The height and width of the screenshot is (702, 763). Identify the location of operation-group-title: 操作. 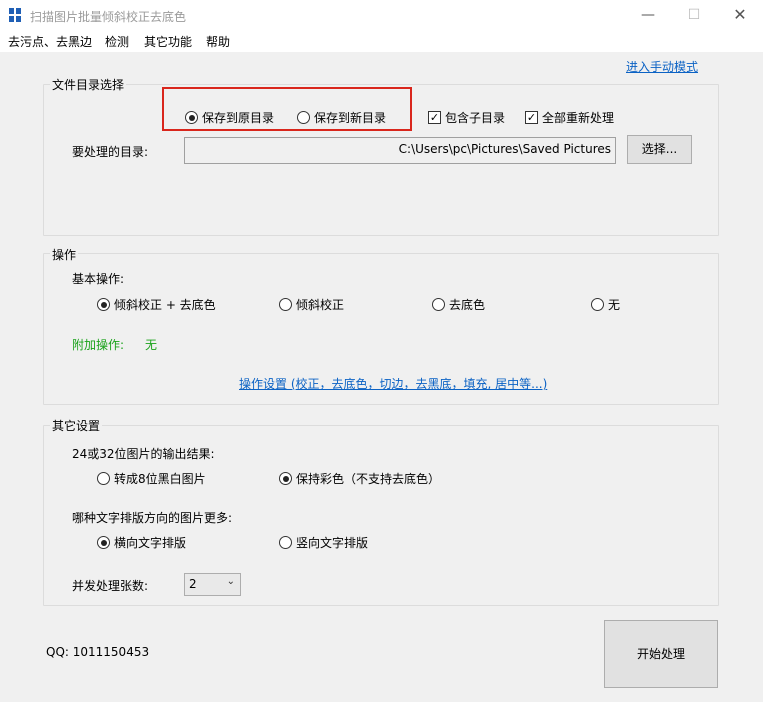
(64, 254).